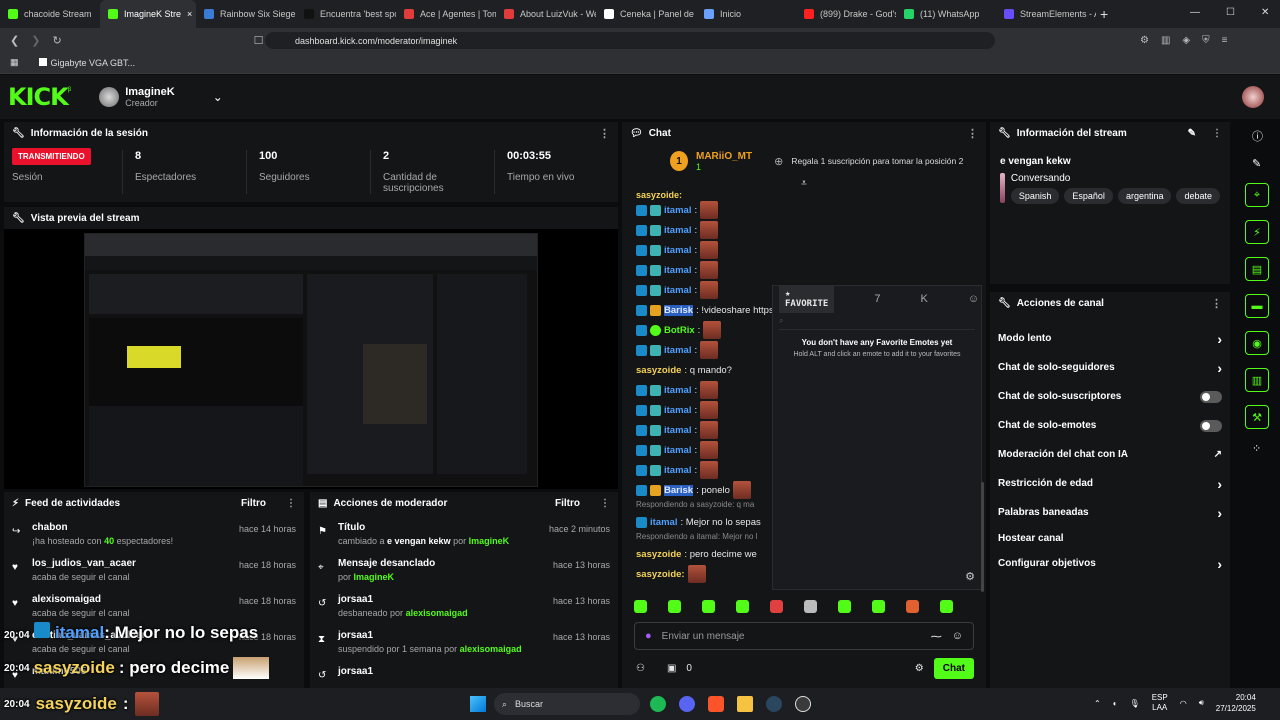  Describe the element at coordinates (1264, 448) in the screenshot. I see `add-widget-icon: ⁘` at that location.